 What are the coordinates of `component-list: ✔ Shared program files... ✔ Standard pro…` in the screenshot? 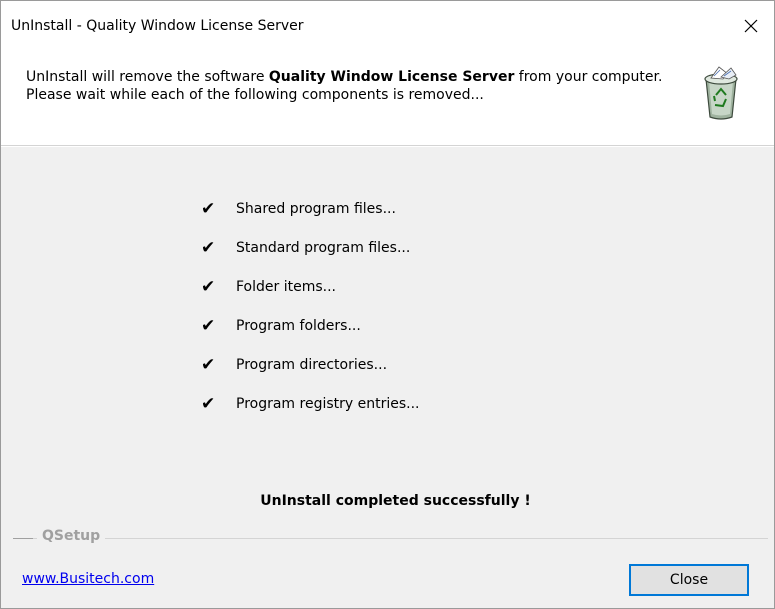 It's located at (310, 317).